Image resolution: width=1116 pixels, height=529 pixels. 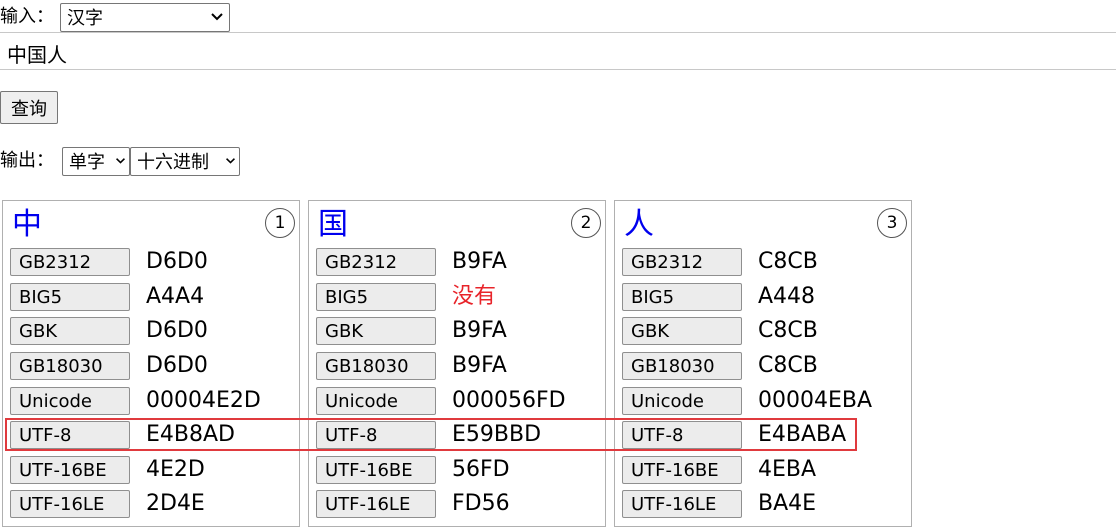 I want to click on encoding-row: GB2312 B9FA, so click(x=456, y=263).